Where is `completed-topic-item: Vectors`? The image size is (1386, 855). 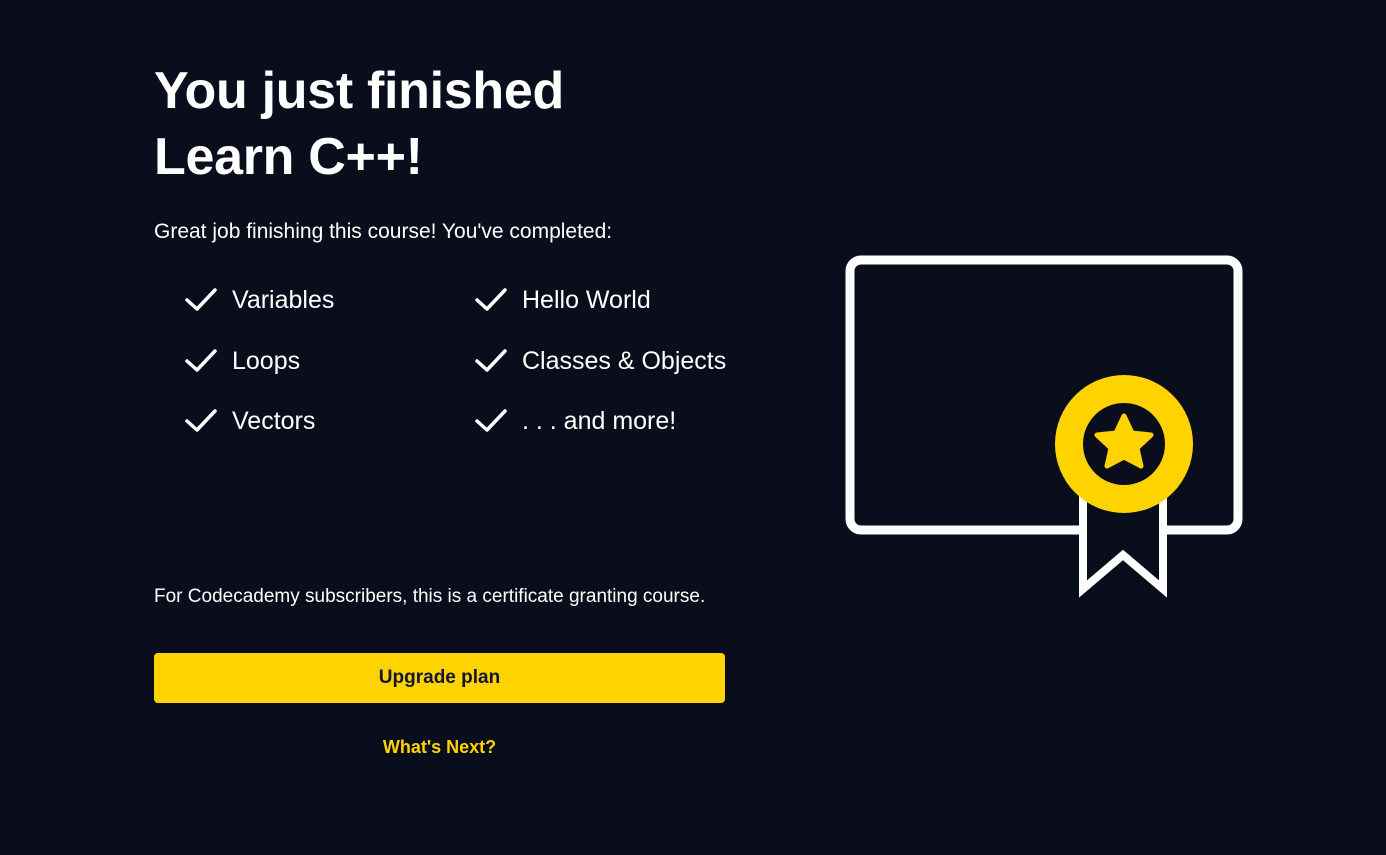
completed-topic-item: Vectors is located at coordinates (249, 421).